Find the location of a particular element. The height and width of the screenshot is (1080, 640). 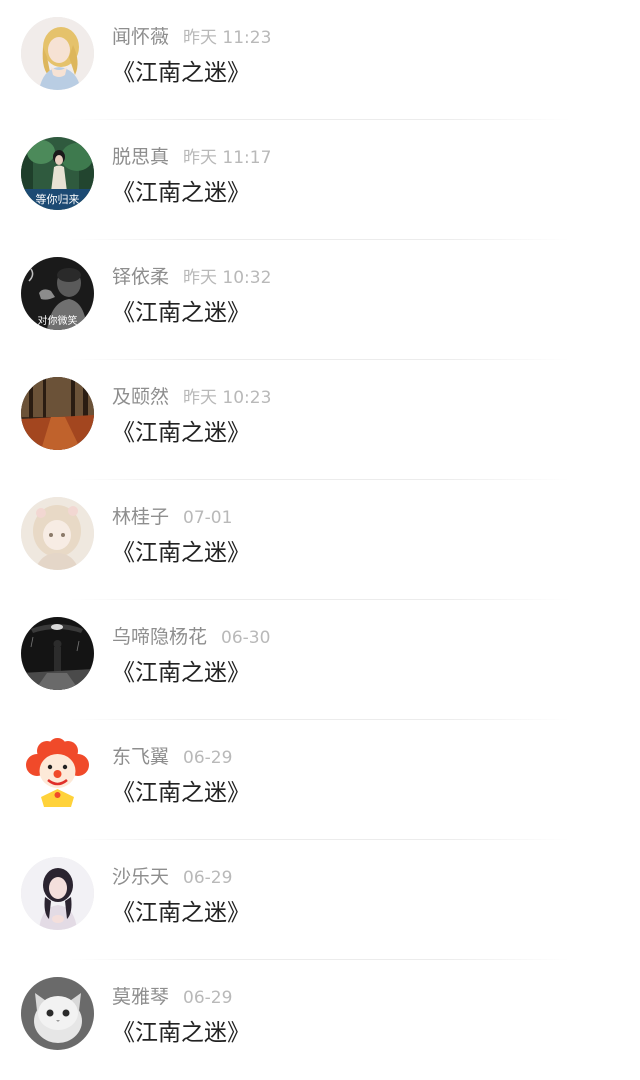

comment-meta: 乌啼隐杨花 06-30 is located at coordinates (191, 637).